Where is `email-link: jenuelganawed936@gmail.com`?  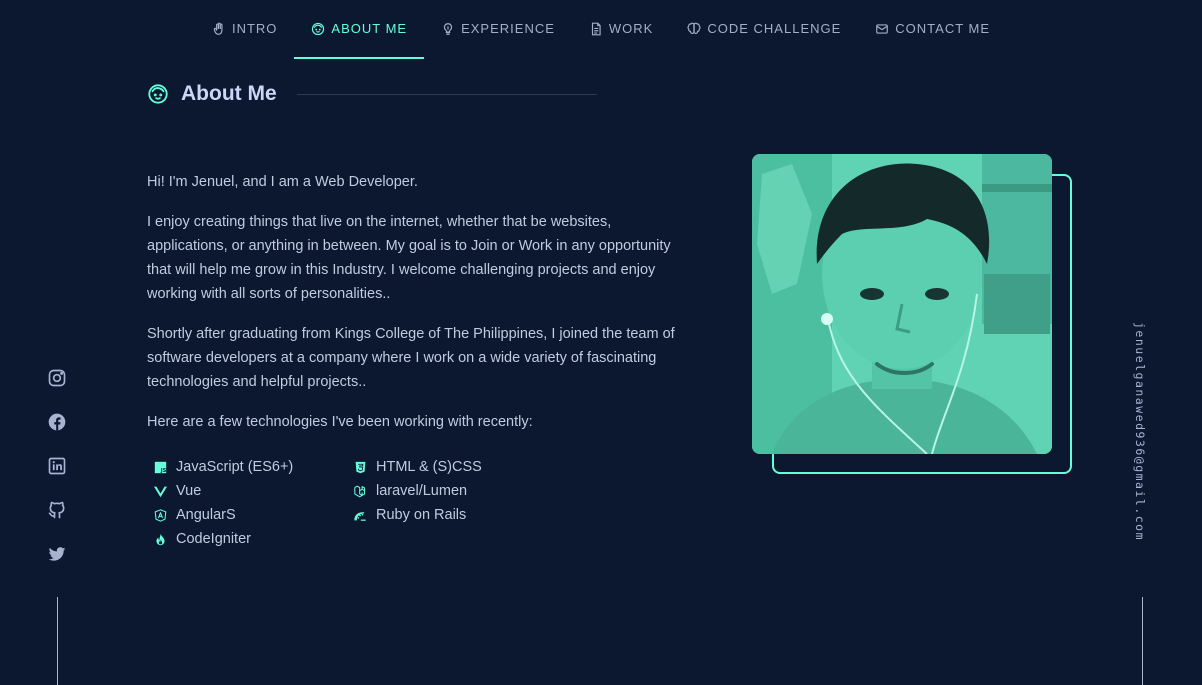
email-link: jenuelganawed936@gmail.com is located at coordinates (1140, 431).